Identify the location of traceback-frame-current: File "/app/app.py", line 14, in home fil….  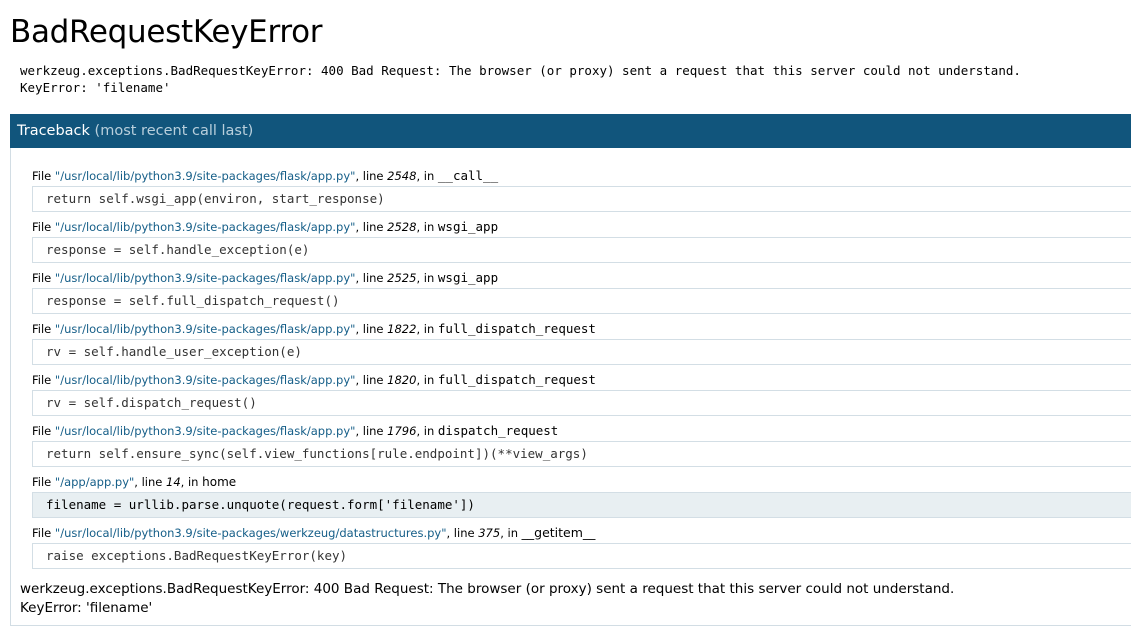
(581, 496).